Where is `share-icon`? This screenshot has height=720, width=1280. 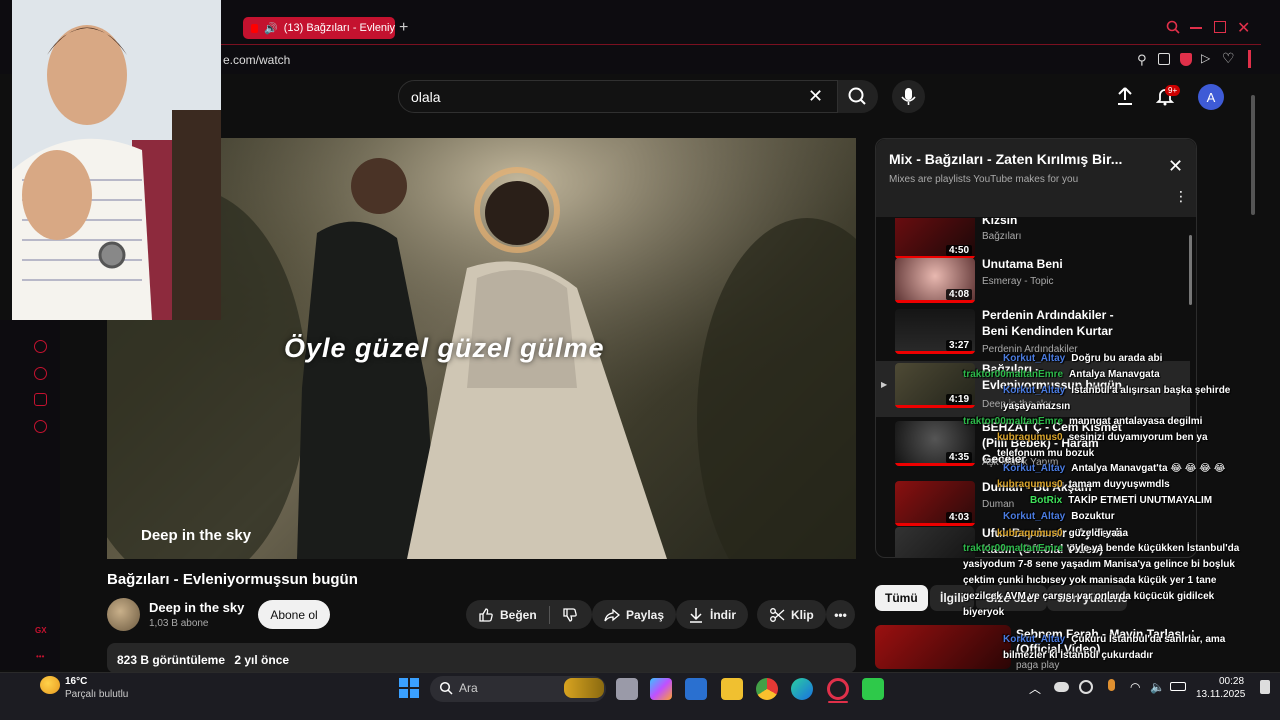 share-icon is located at coordinates (612, 615).